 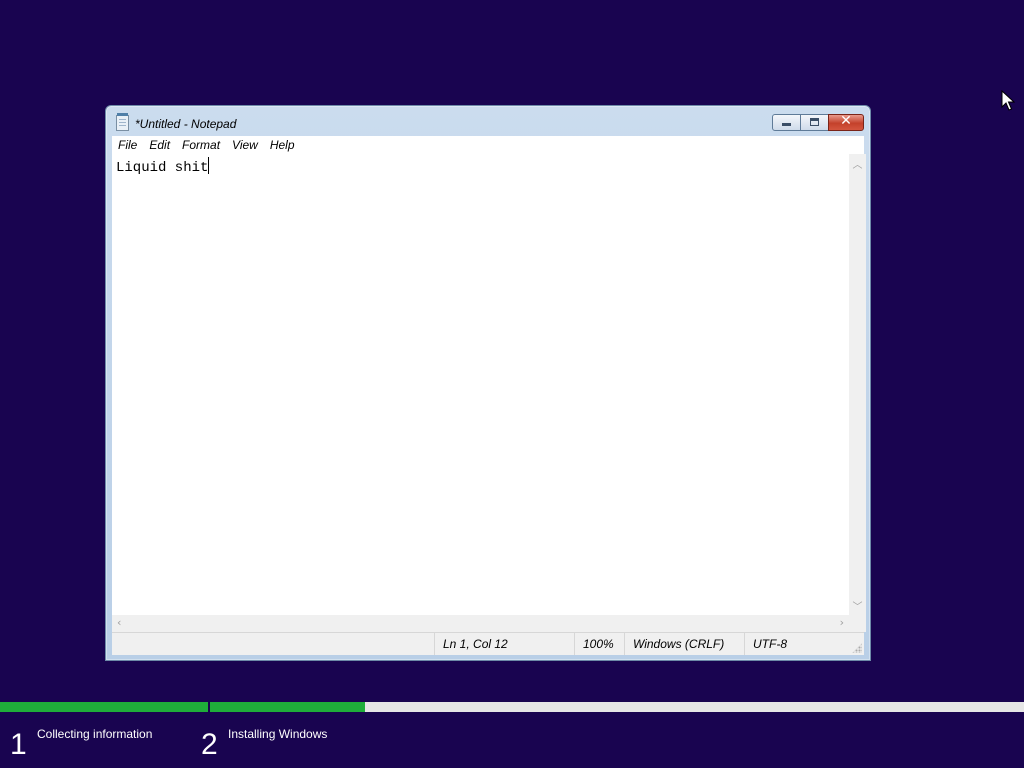 I want to click on maximize-icon, so click(x=814, y=122).